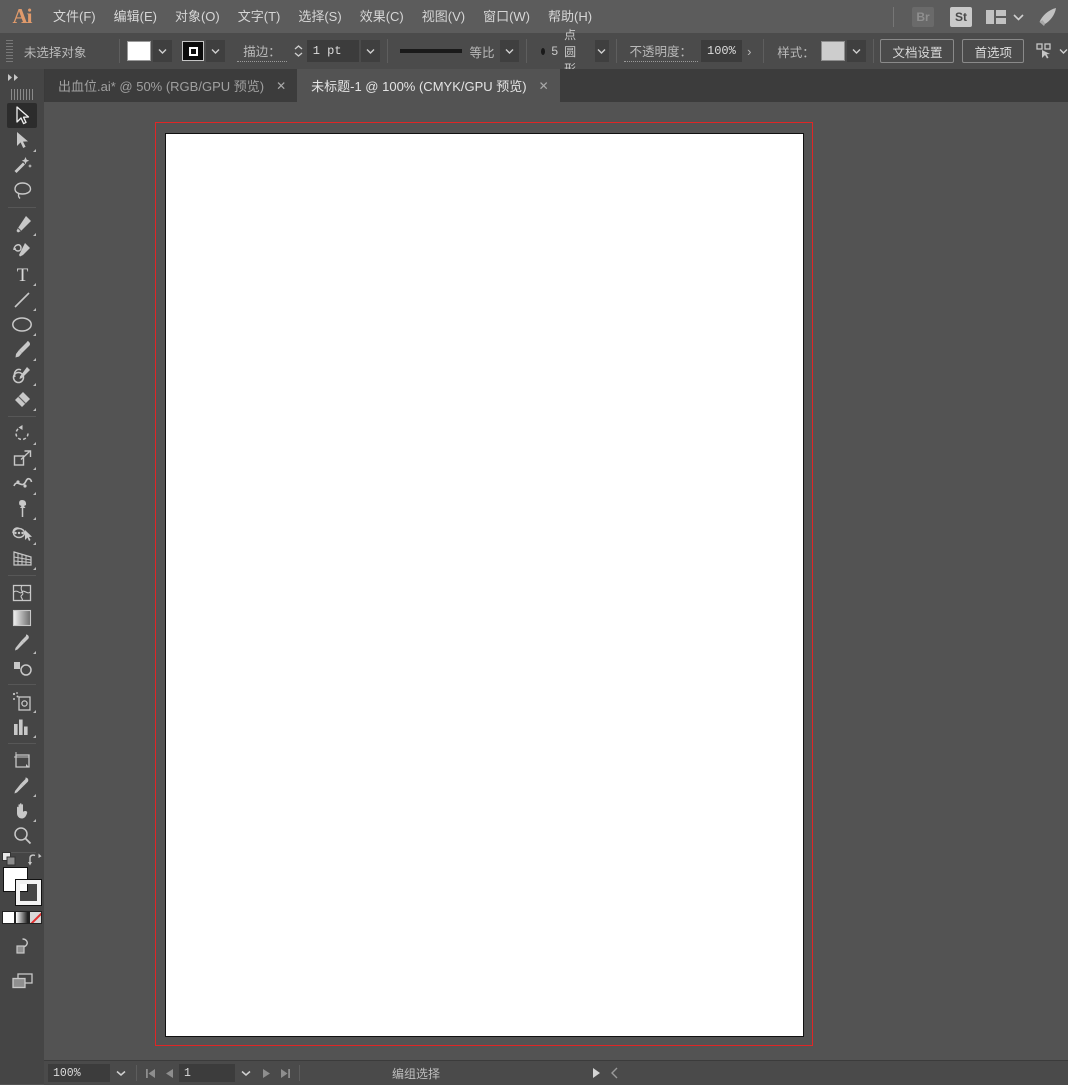 The width and height of the screenshot is (1068, 1085). I want to click on tools-panel-grip, so click(22, 94).